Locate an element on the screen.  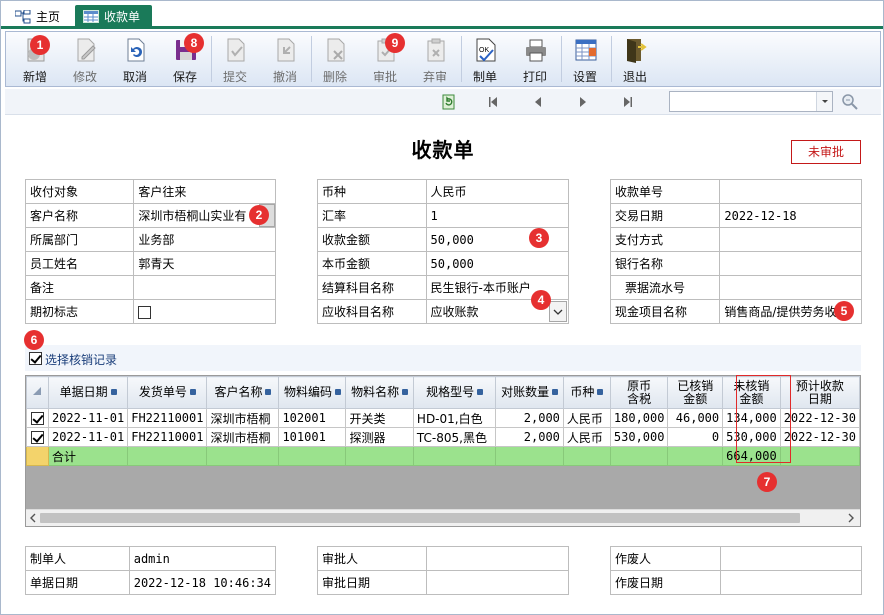
currency-field: 人民币 is located at coordinates (497, 191).